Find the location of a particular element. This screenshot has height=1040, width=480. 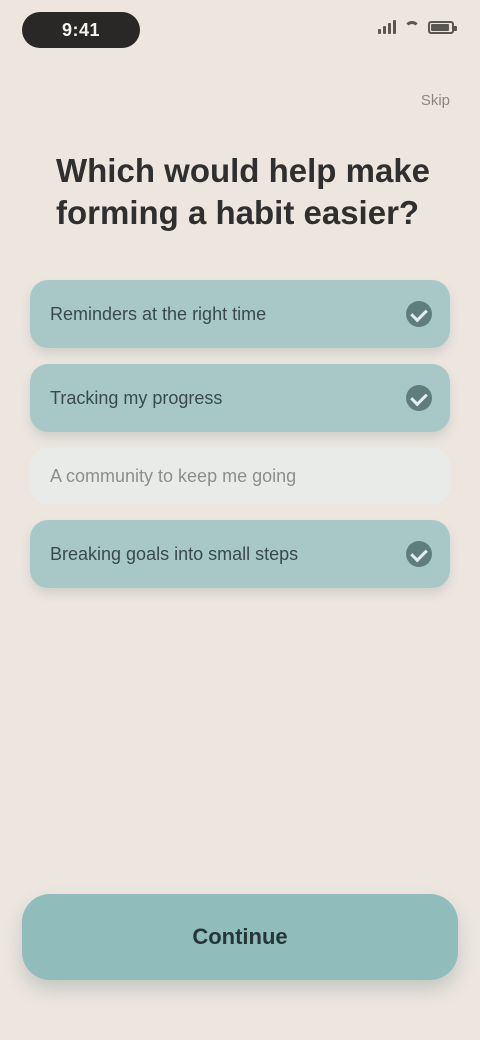

option-label: Breaking goals into small steps is located at coordinates (174, 553).